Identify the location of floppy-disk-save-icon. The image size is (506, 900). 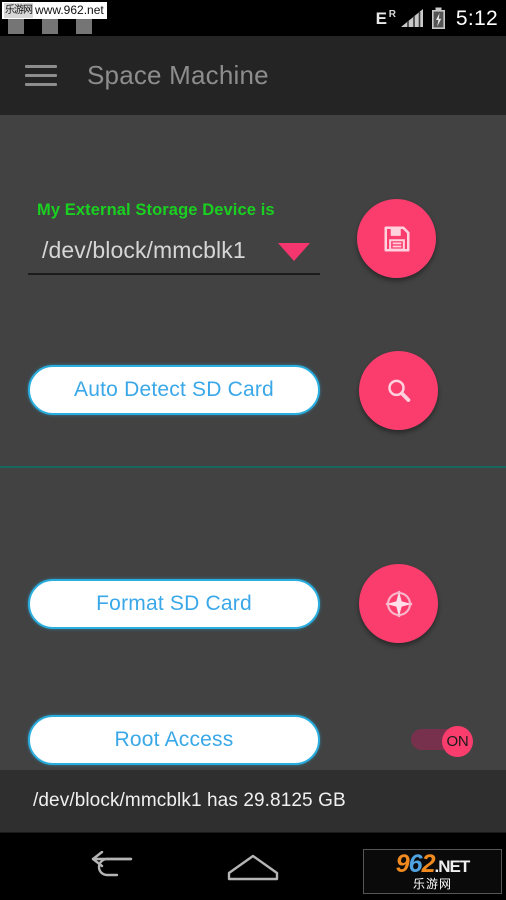
(396, 238).